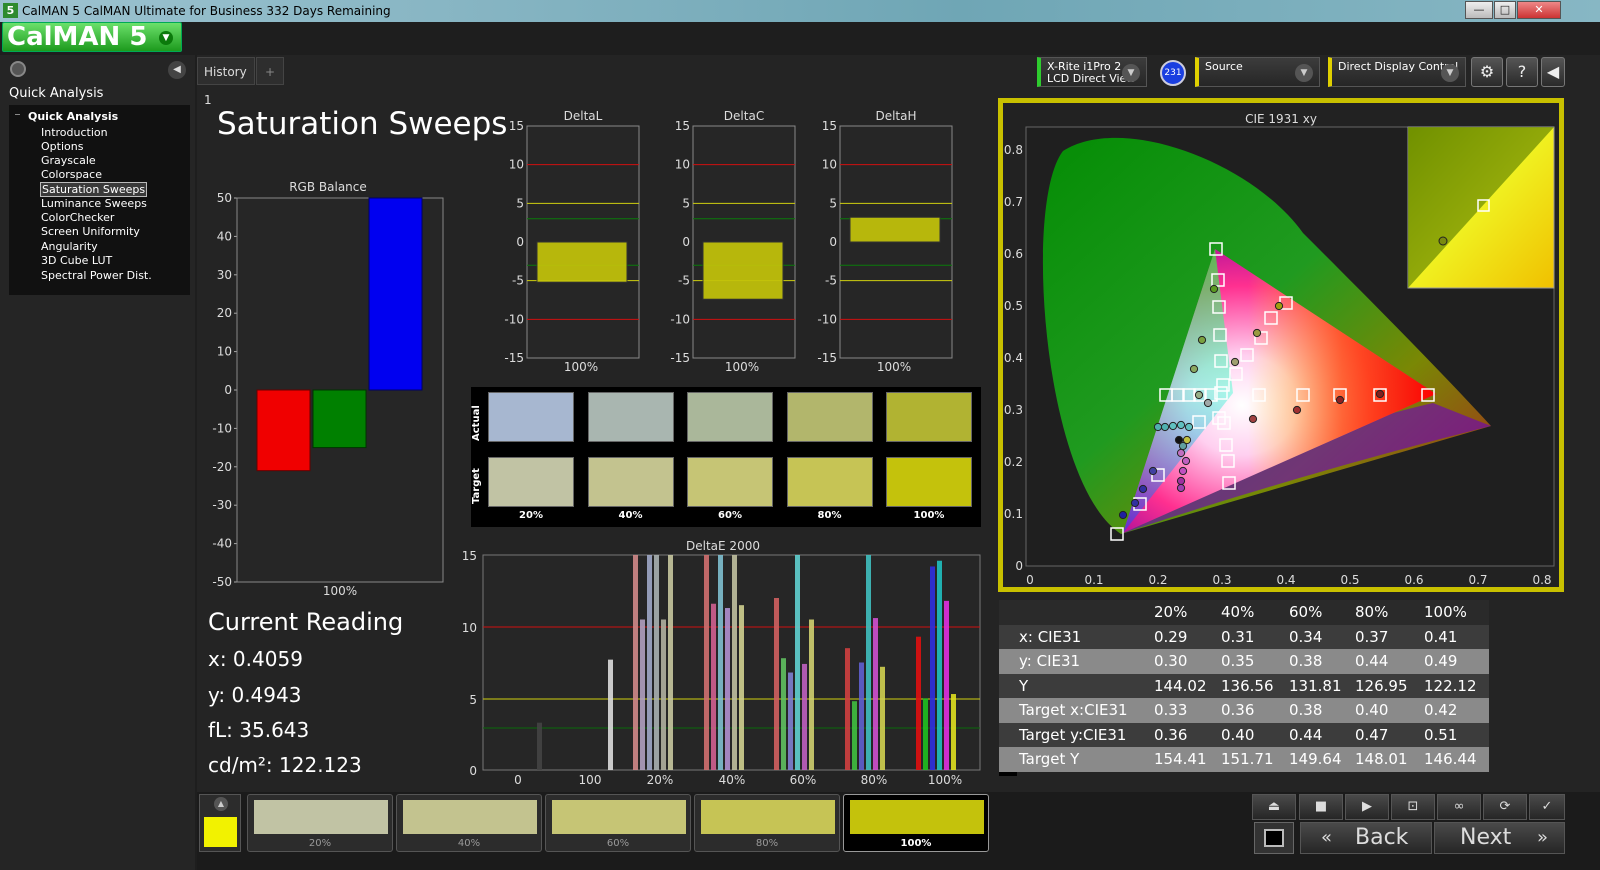 Image resolution: width=1600 pixels, height=870 pixels. I want to click on swatch-color, so click(917, 817).